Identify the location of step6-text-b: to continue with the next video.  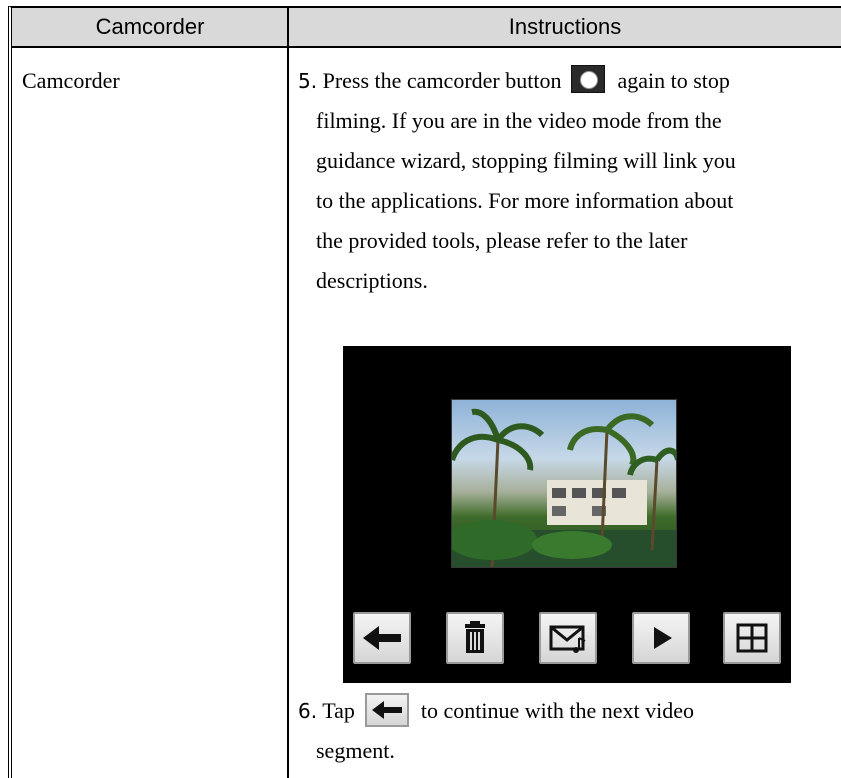
(557, 710).